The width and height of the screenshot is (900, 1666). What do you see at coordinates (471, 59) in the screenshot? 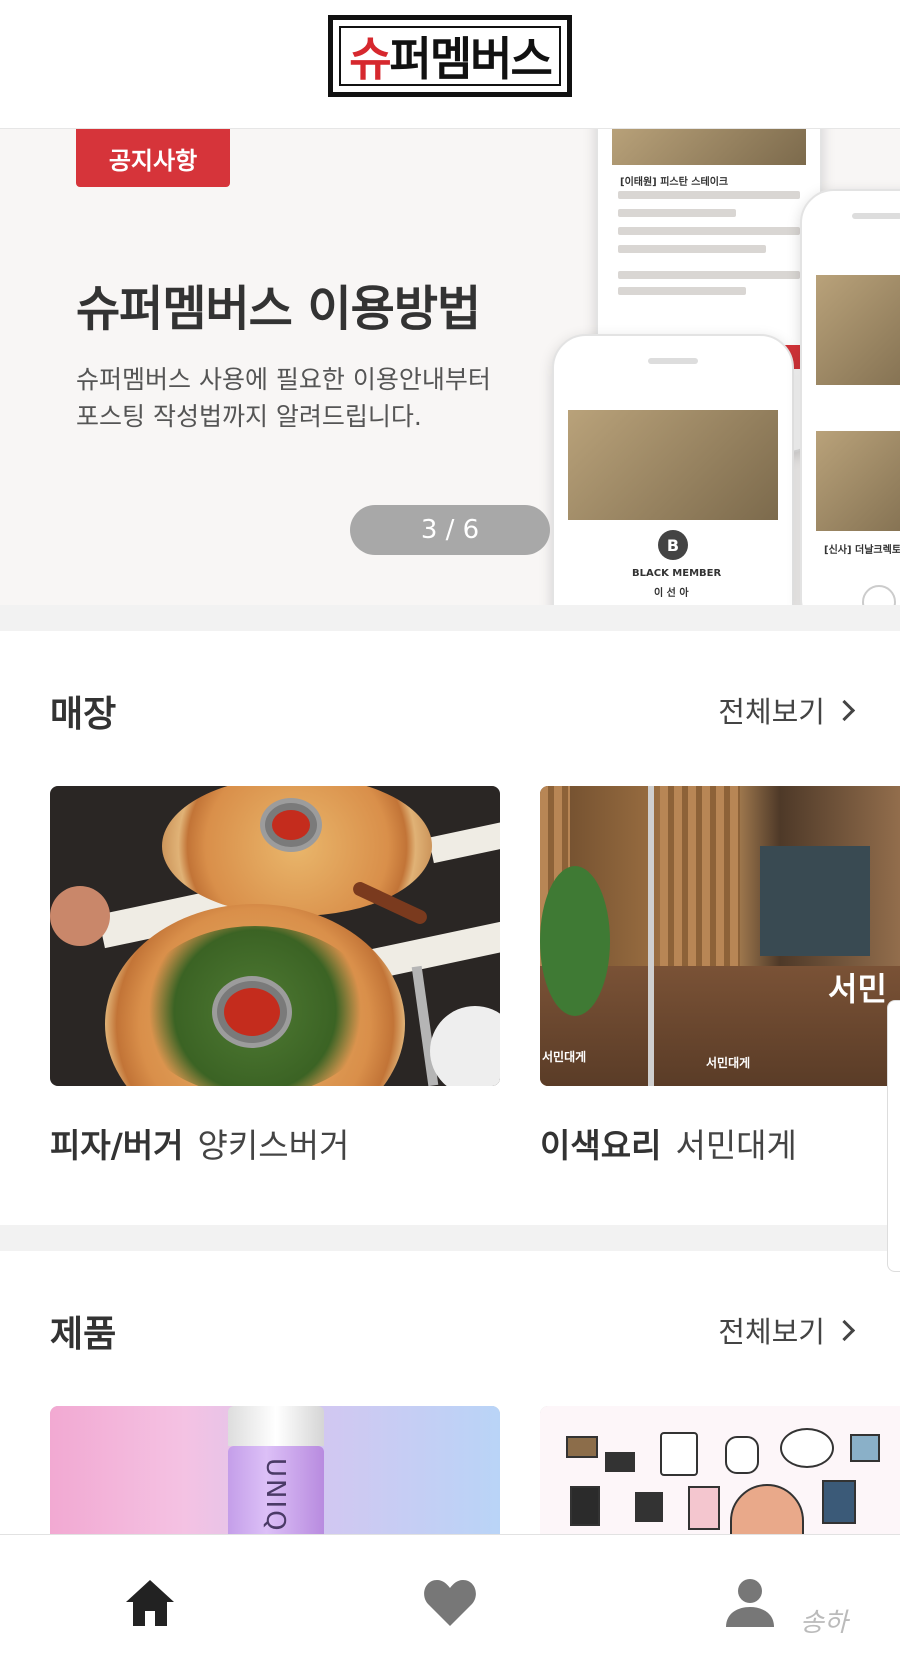
I see `logo-rest: 퍼멤버스` at bounding box center [471, 59].